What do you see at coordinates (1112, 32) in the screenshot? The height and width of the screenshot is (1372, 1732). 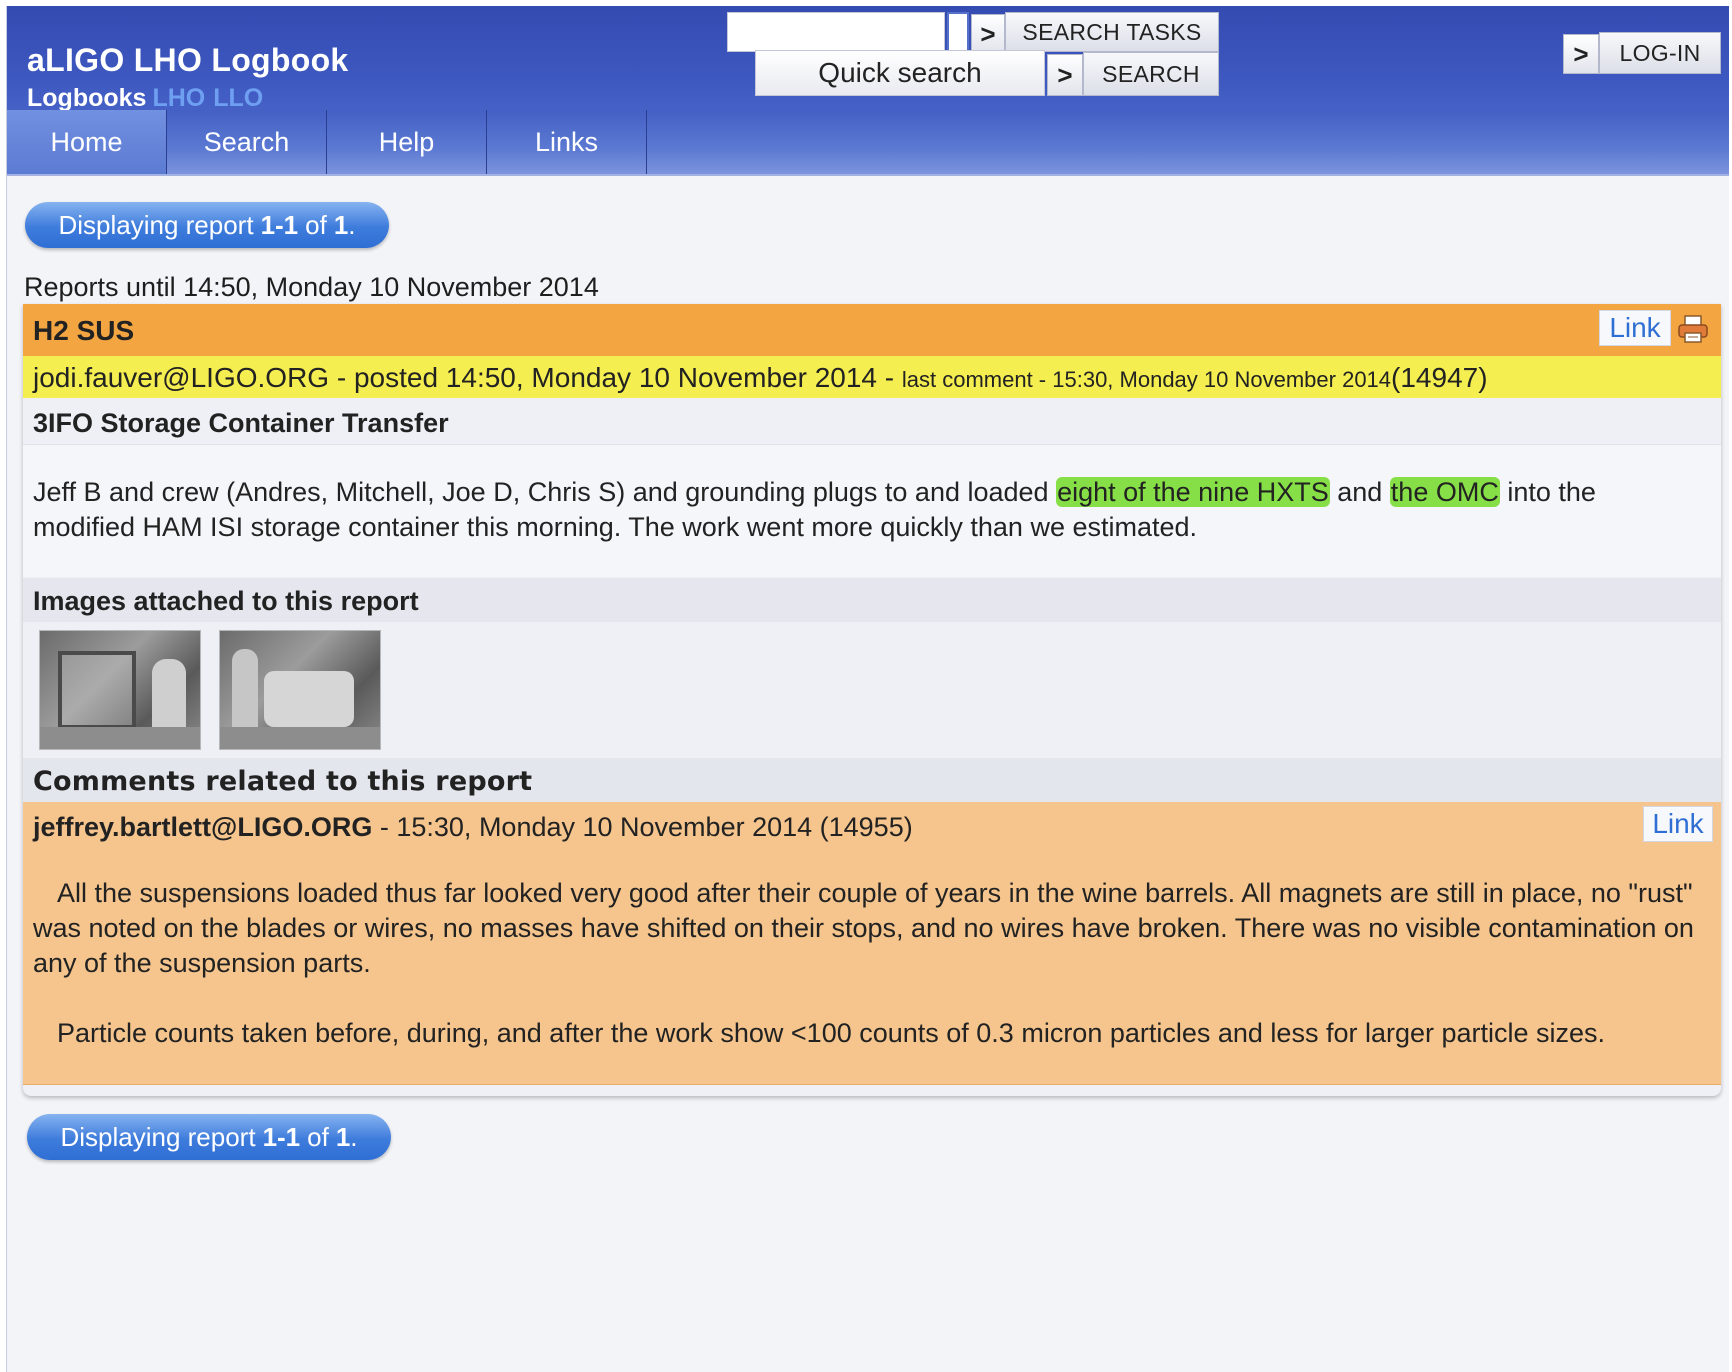 I see `search-tasks-button: SEARCH TASKS` at bounding box center [1112, 32].